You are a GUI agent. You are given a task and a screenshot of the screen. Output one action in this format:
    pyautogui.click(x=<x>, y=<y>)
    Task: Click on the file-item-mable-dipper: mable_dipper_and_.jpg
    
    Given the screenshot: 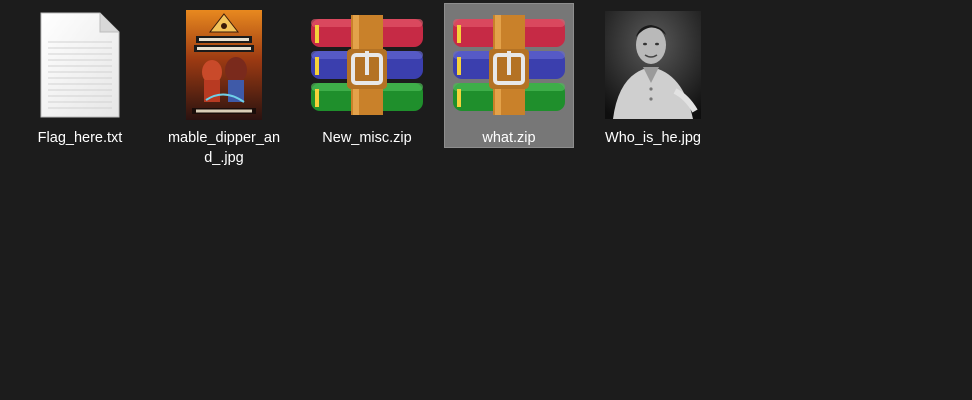 What is the action you would take?
    pyautogui.click(x=224, y=84)
    